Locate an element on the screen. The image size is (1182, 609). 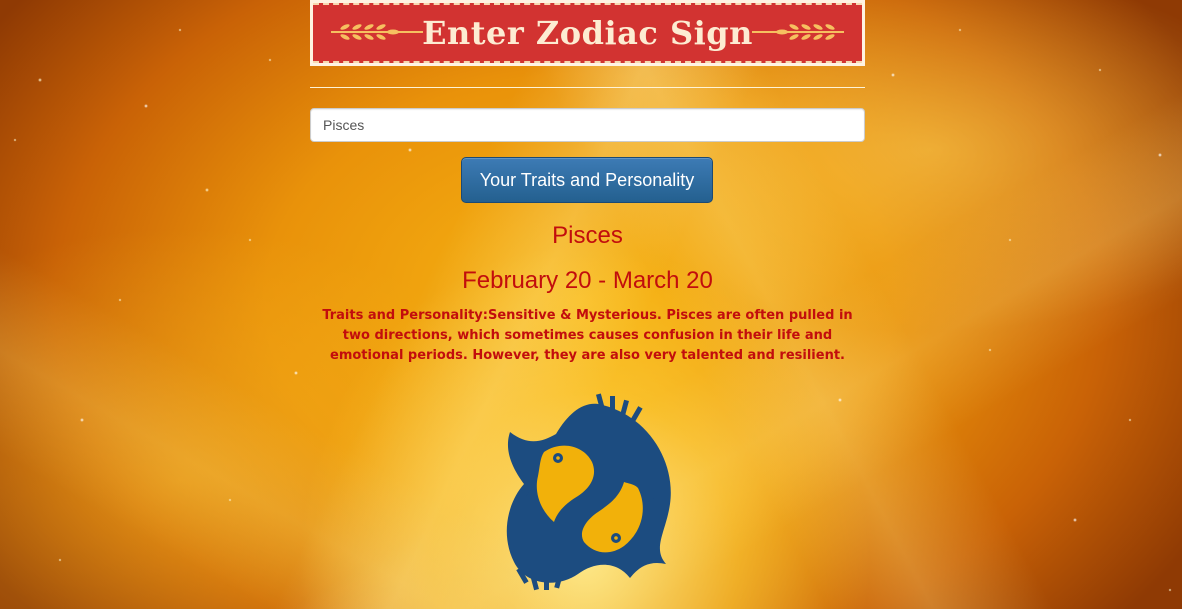
banner-inner: Enter Zodiac Sign is located at coordinates (587, 33).